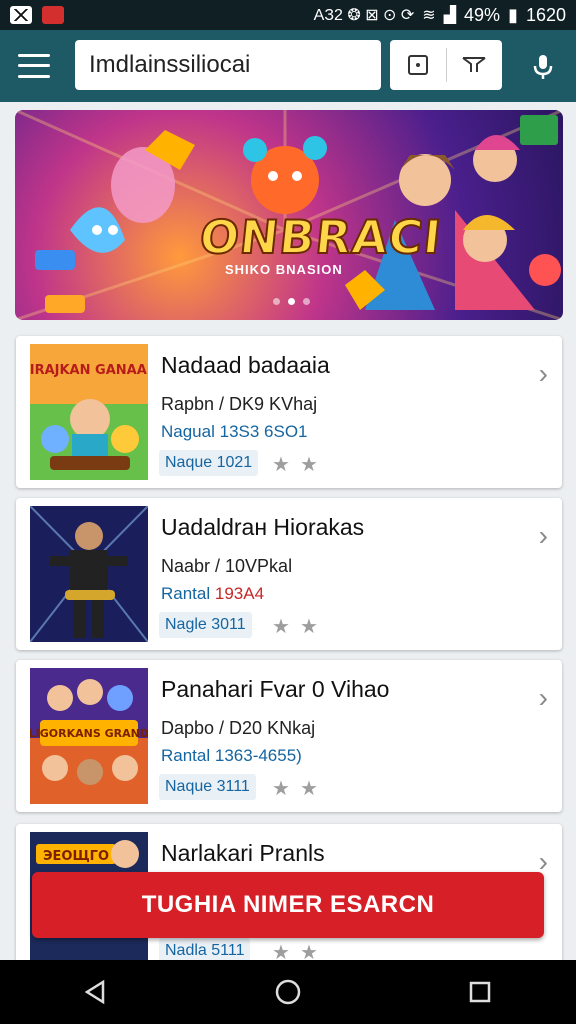 This screenshot has width=576, height=1024. I want to click on system-nav-bar, so click(288, 992).